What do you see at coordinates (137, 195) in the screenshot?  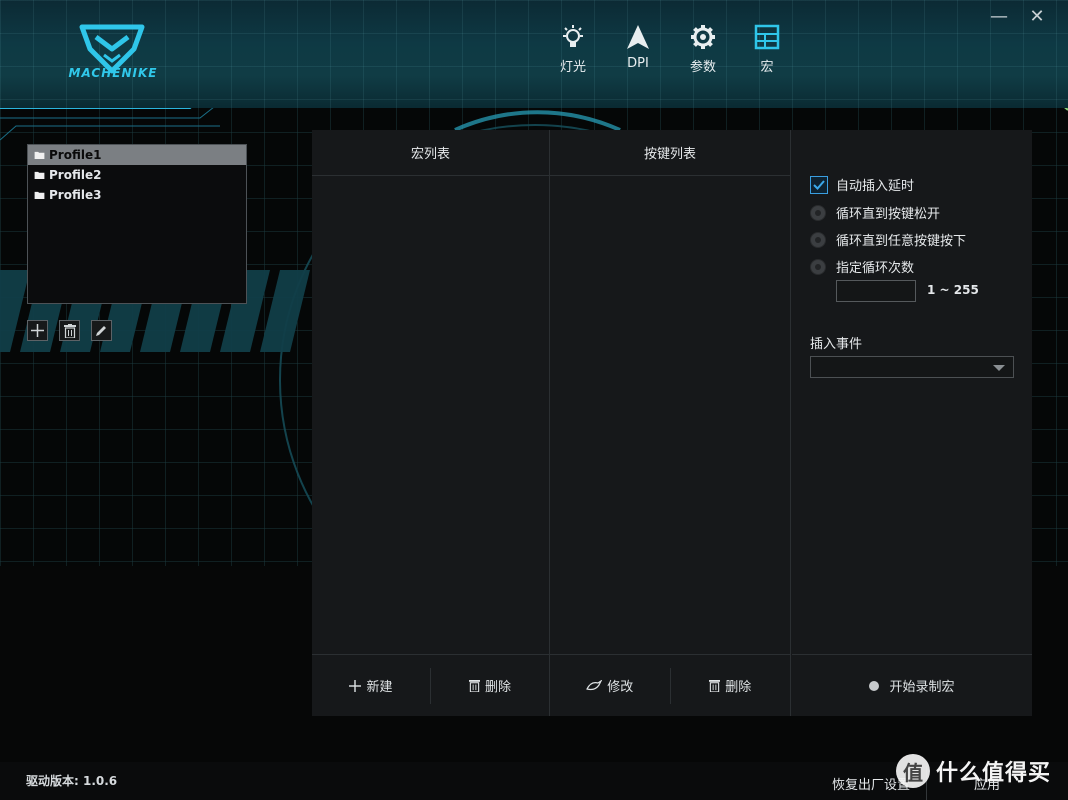 I see `profile-item-3: Profile3` at bounding box center [137, 195].